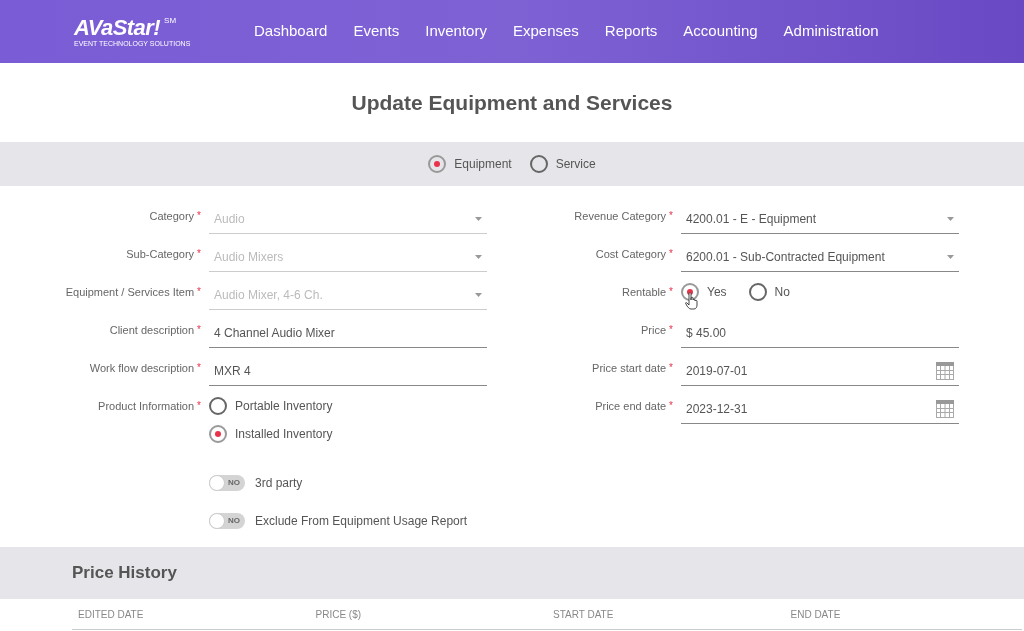  What do you see at coordinates (629, 368) in the screenshot?
I see `field-label: Price start date` at bounding box center [629, 368].